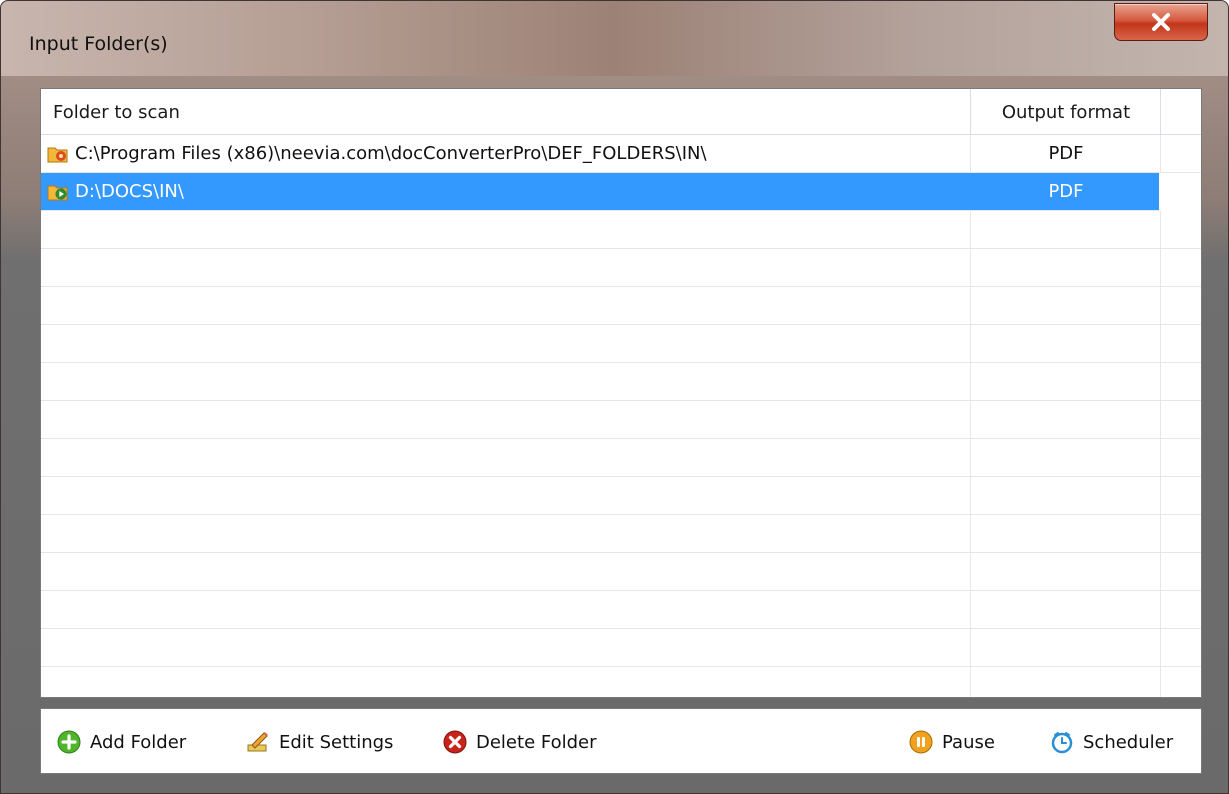 The height and width of the screenshot is (794, 1229). What do you see at coordinates (336, 742) in the screenshot?
I see `edit-settings-label: Edit Settings` at bounding box center [336, 742].